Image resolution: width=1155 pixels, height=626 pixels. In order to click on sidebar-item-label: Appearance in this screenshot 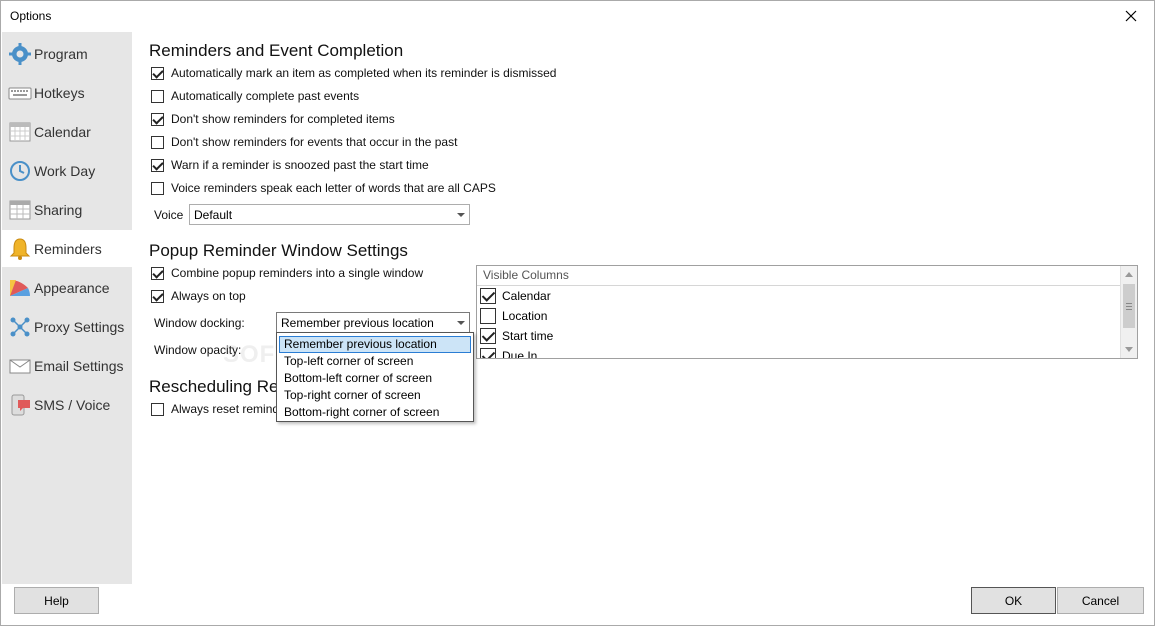, I will do `click(72, 287)`.